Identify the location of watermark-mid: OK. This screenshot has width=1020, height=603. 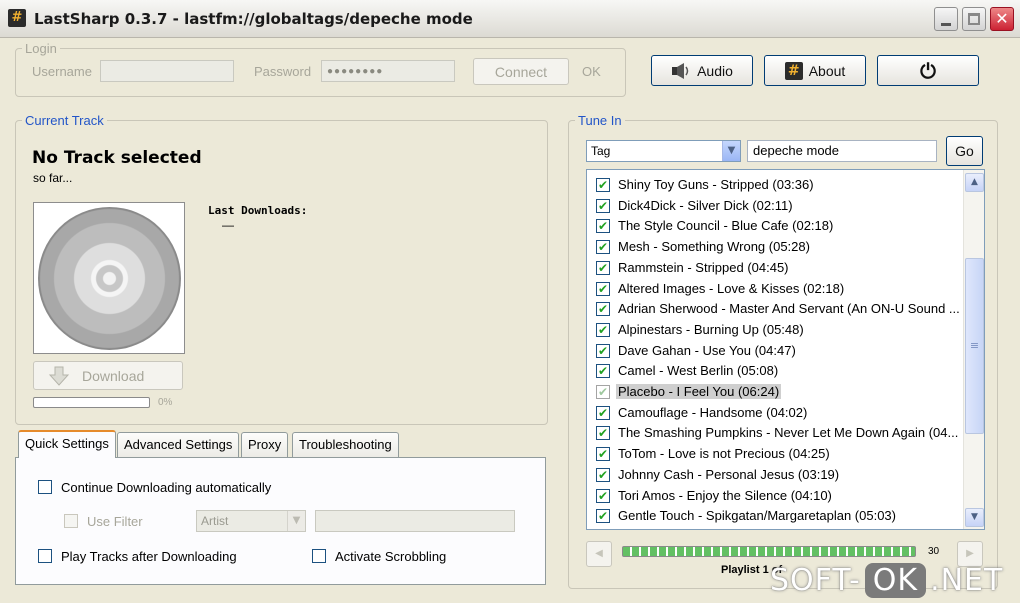
(895, 580).